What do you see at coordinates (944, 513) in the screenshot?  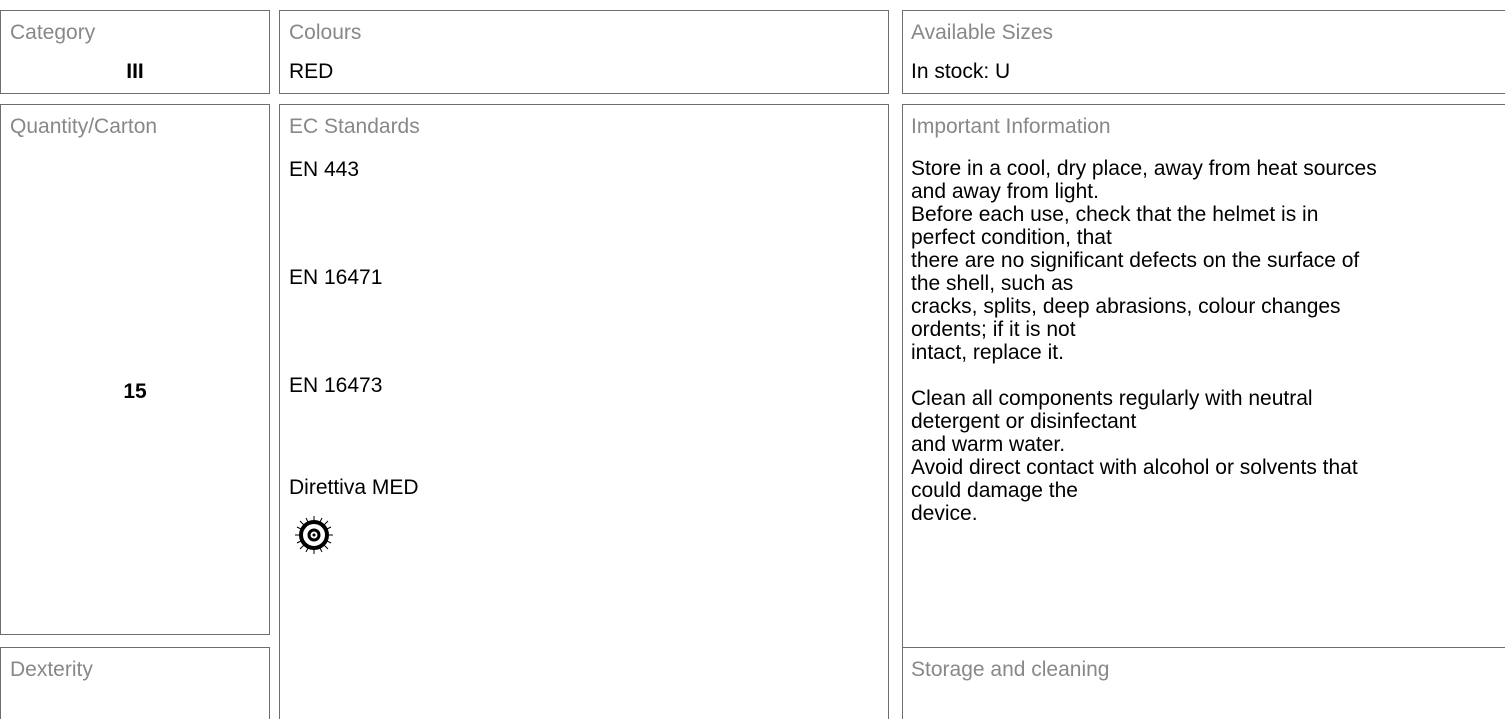 I see `info-line: device.` at bounding box center [944, 513].